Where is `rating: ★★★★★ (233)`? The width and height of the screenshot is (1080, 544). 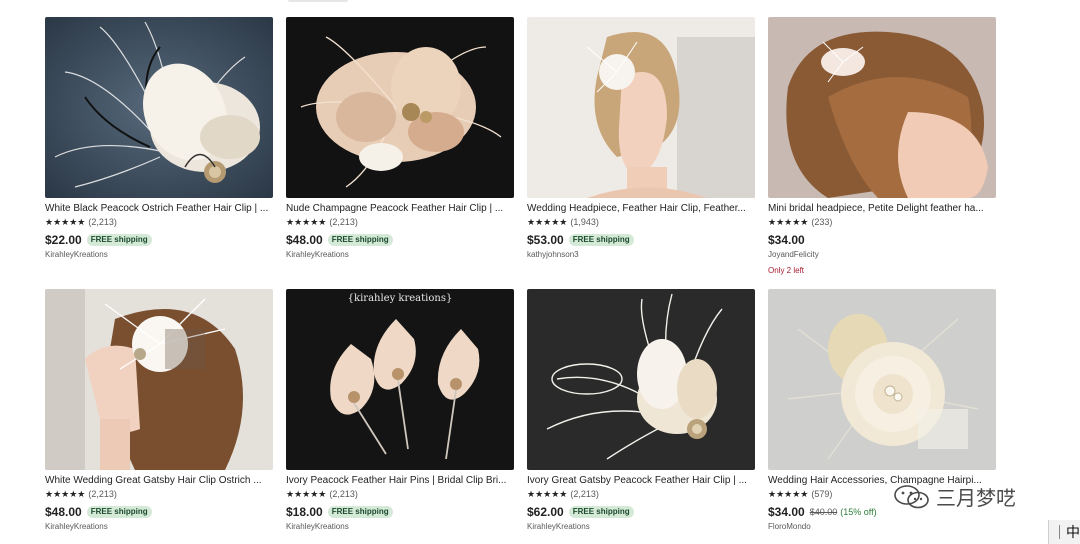 rating: ★★★★★ (233) is located at coordinates (882, 222).